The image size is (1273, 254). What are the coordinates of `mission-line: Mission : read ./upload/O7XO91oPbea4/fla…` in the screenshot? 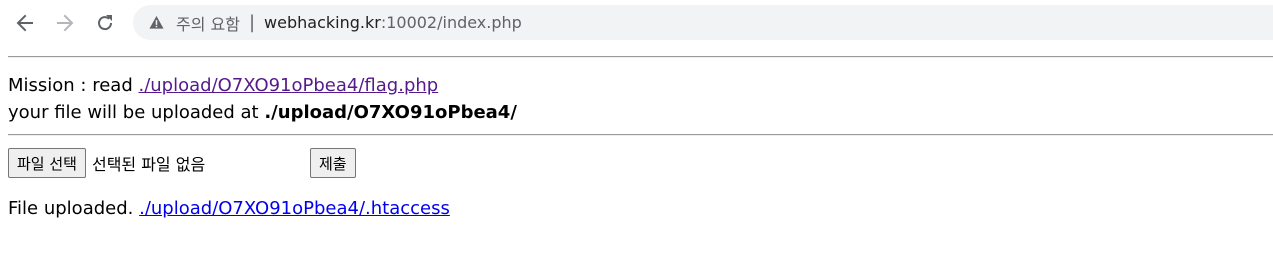 It's located at (640, 85).